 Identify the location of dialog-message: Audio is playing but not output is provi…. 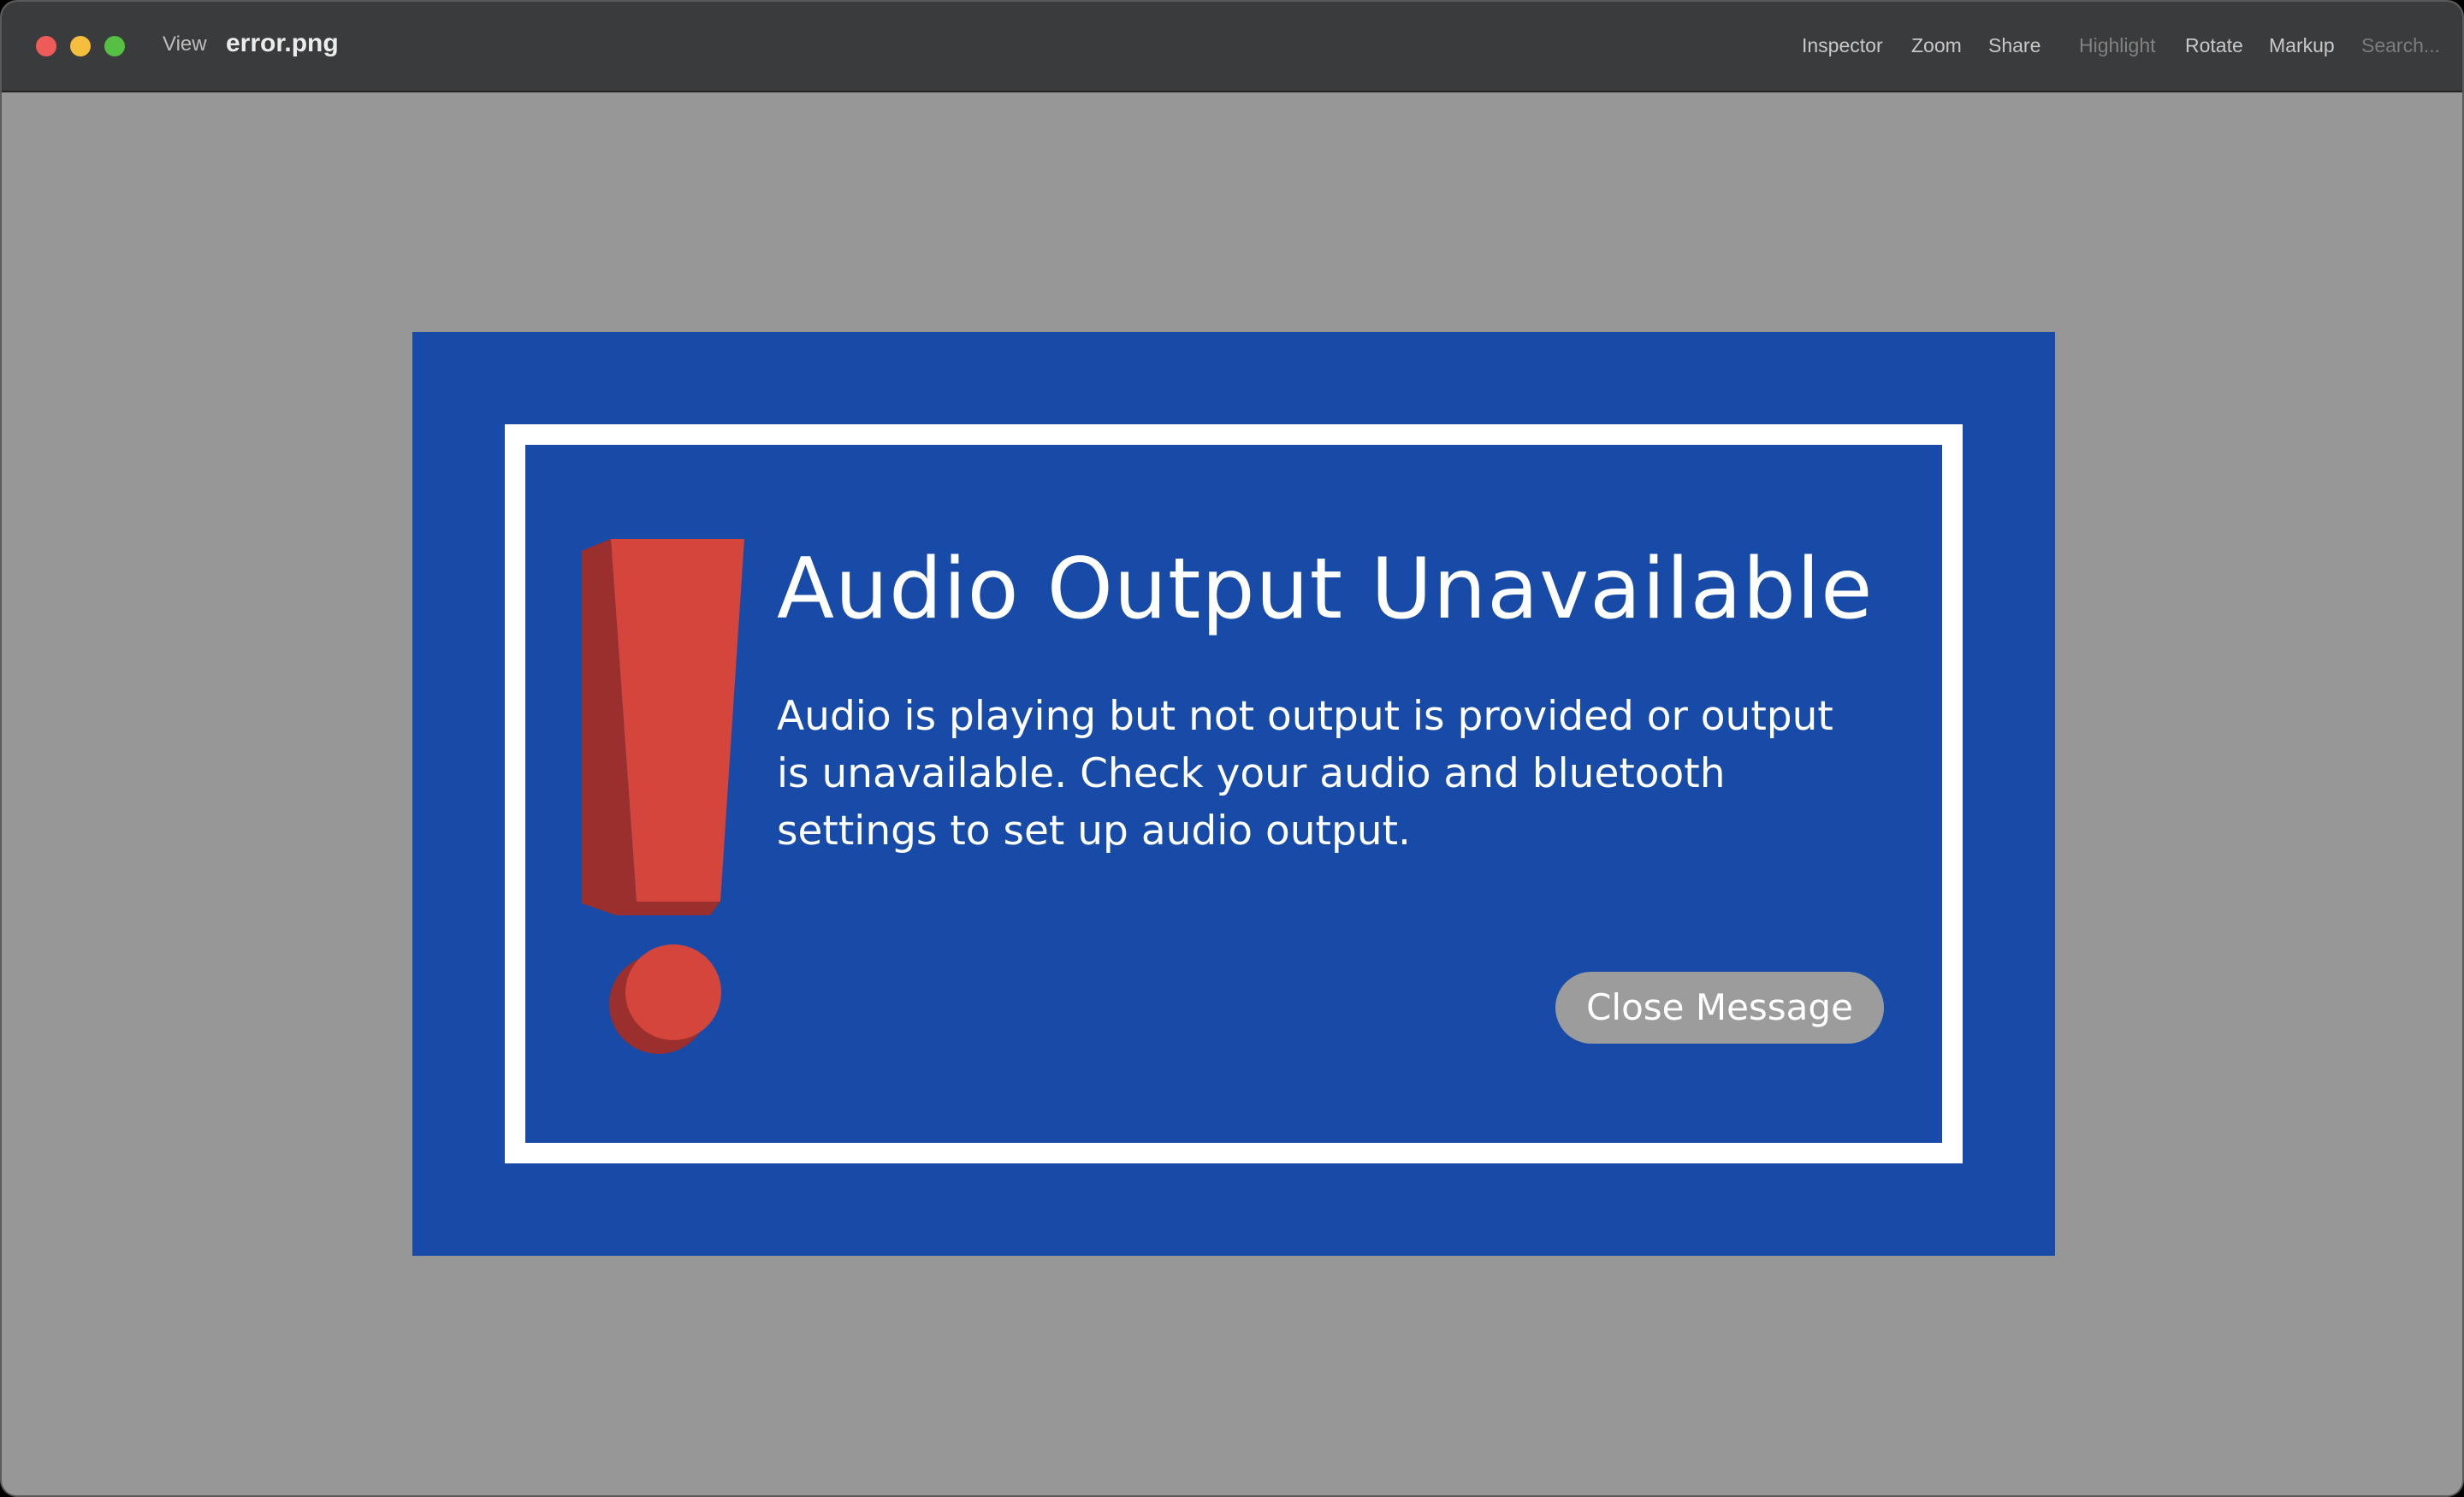
(1305, 774).